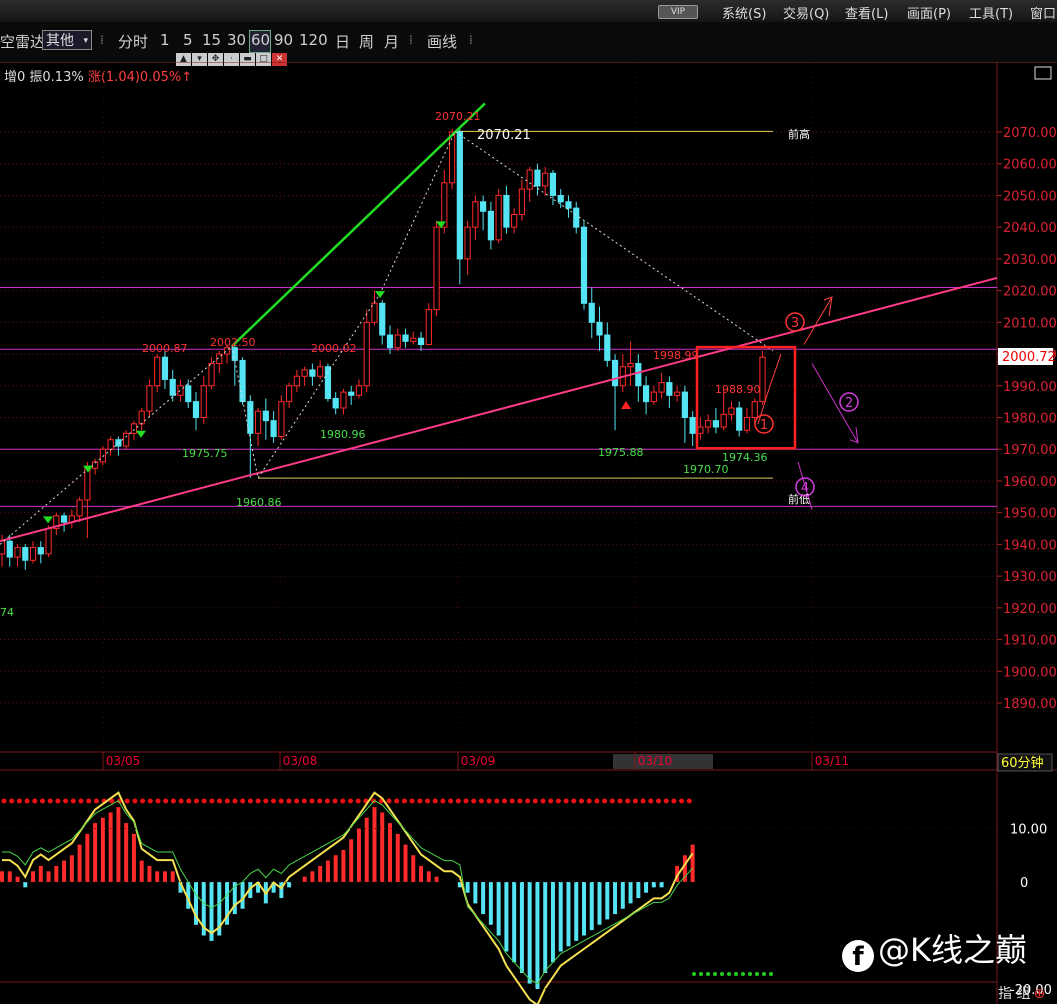 This screenshot has height=1004, width=1057. Describe the element at coordinates (391, 41) in the screenshot. I see `period-month: 月` at that location.